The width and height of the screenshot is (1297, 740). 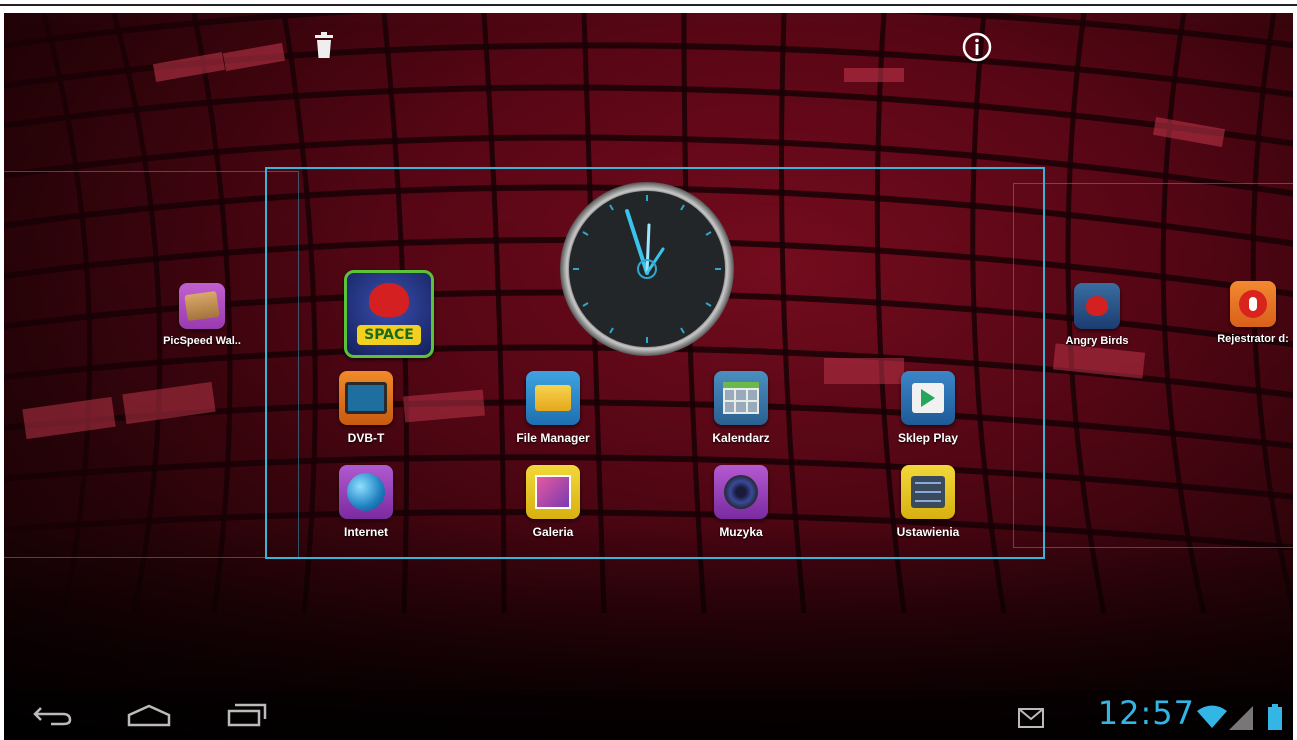 I want to click on app-label: File Manager, so click(x=553, y=438).